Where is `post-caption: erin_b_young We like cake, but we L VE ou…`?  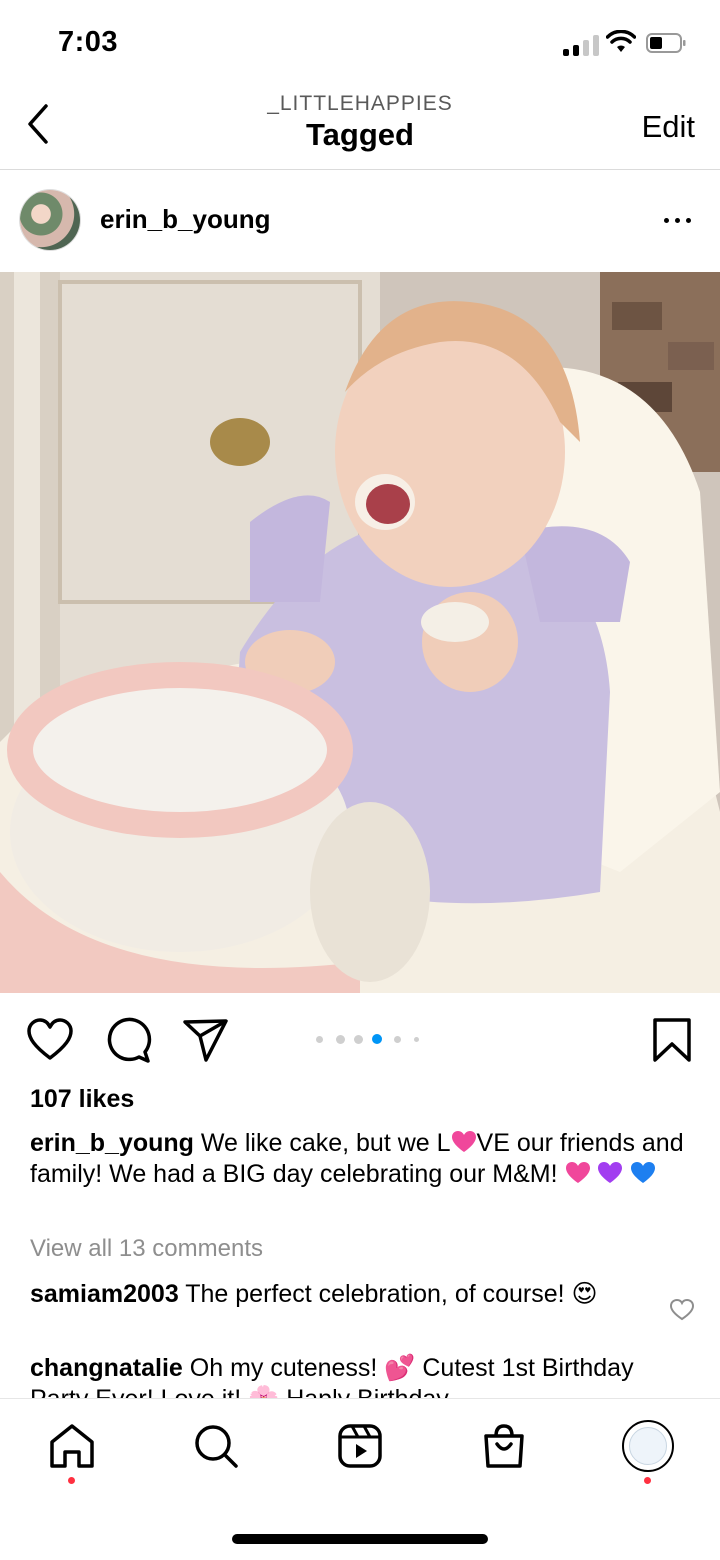 post-caption: erin_b_young We like cake, but we L VE ou… is located at coordinates (362, 1159).